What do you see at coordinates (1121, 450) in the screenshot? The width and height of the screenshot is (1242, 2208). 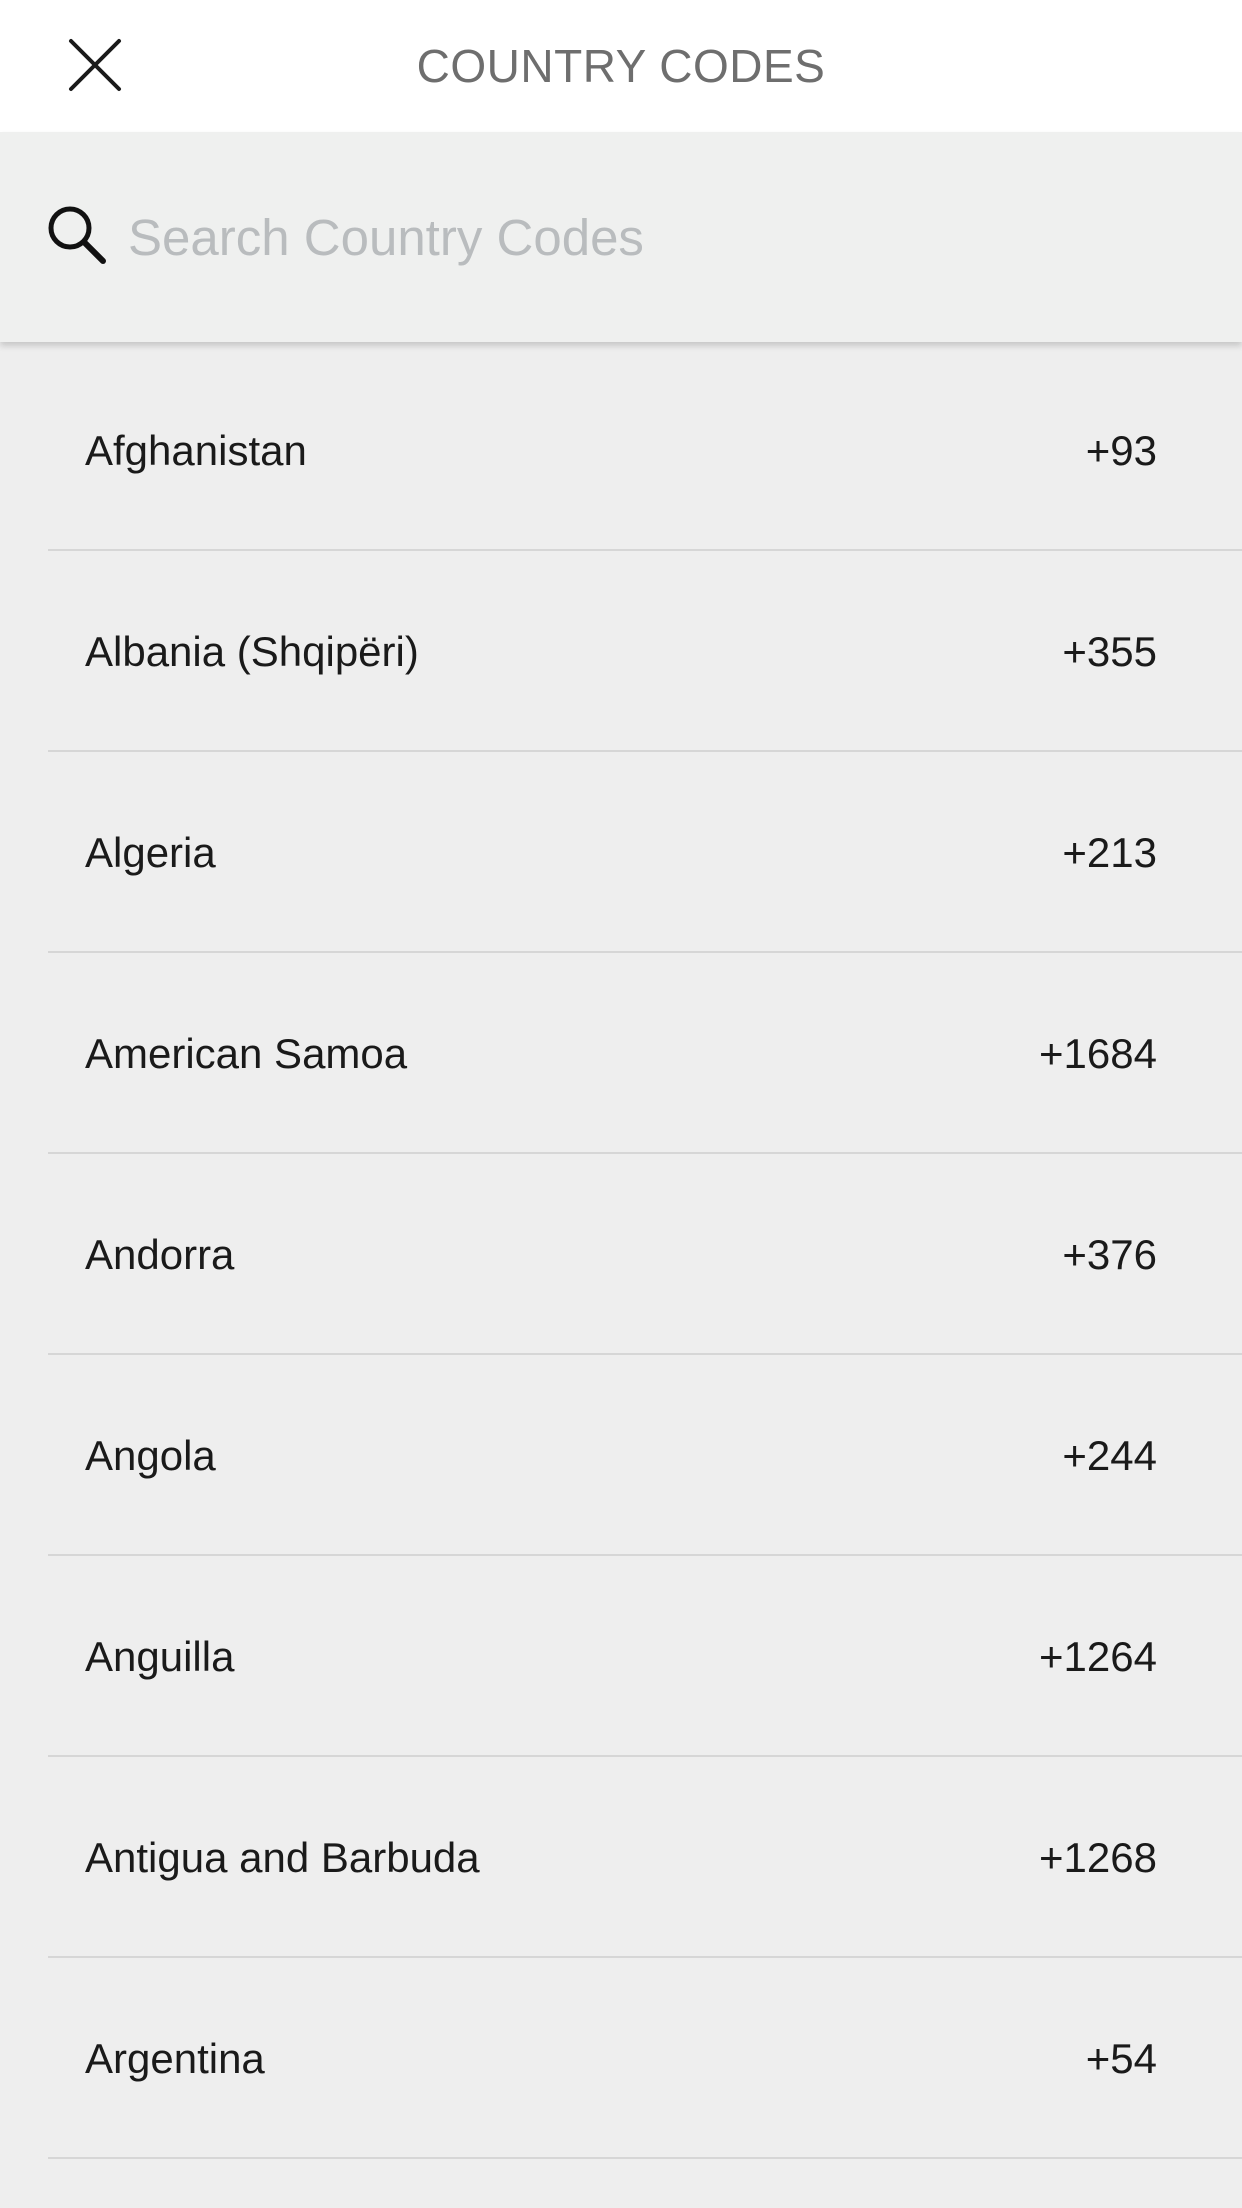 I see `country-dial-code: +93` at bounding box center [1121, 450].